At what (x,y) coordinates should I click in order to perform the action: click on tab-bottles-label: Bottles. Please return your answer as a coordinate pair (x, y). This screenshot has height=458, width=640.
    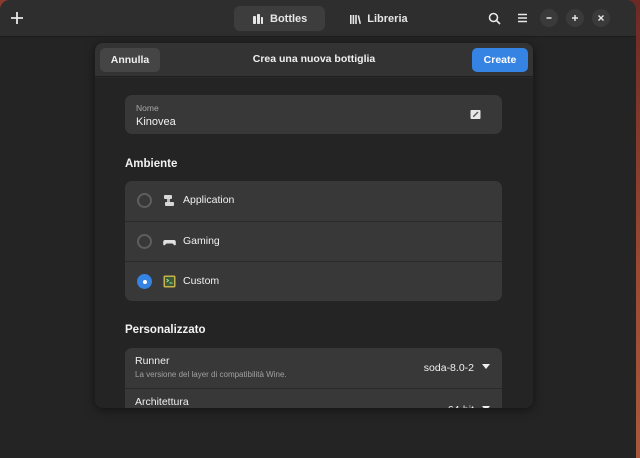
    Looking at the image, I should click on (289, 18).